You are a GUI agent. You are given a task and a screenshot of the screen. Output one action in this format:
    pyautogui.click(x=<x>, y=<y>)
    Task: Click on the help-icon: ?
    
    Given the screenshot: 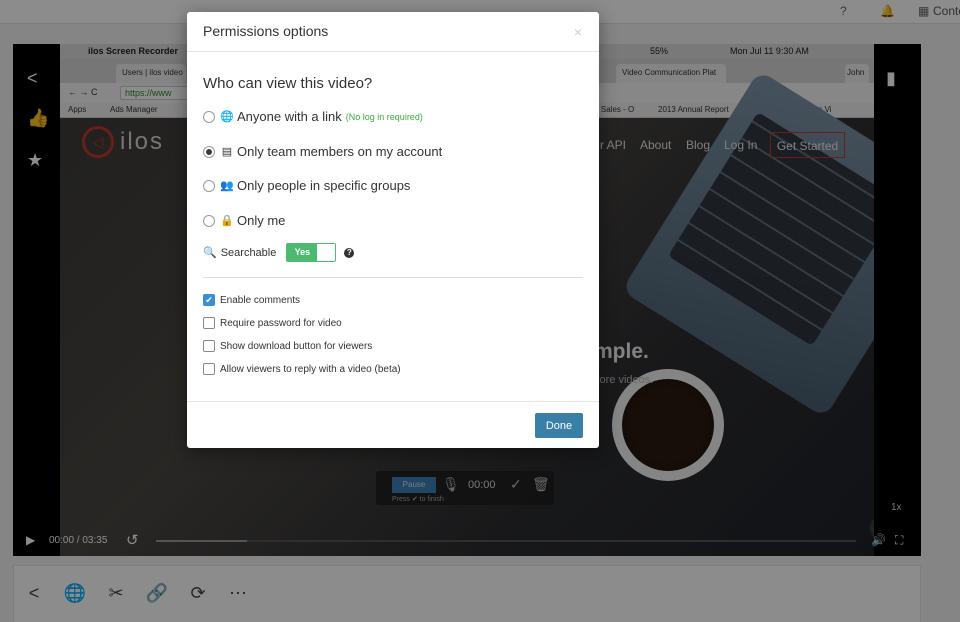 What is the action you would take?
    pyautogui.click(x=349, y=252)
    